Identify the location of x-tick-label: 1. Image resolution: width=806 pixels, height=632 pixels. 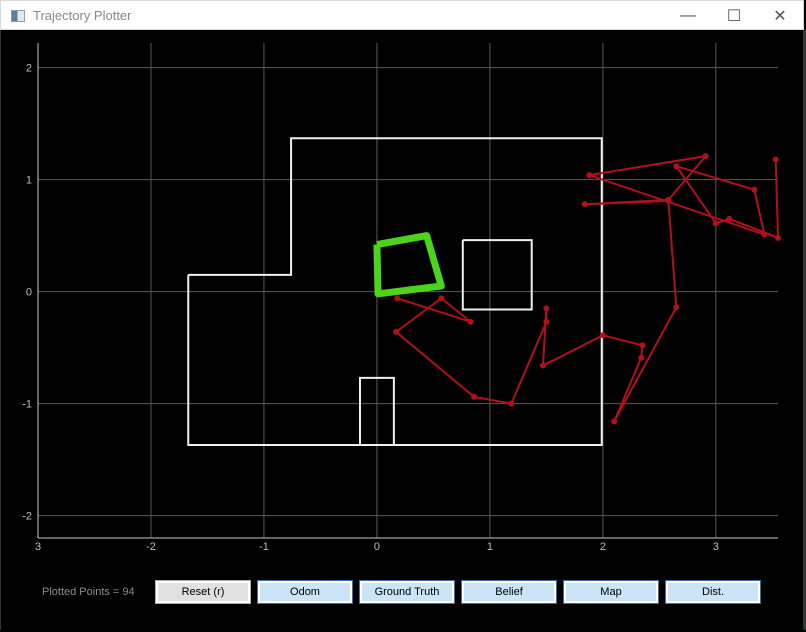
(490, 547).